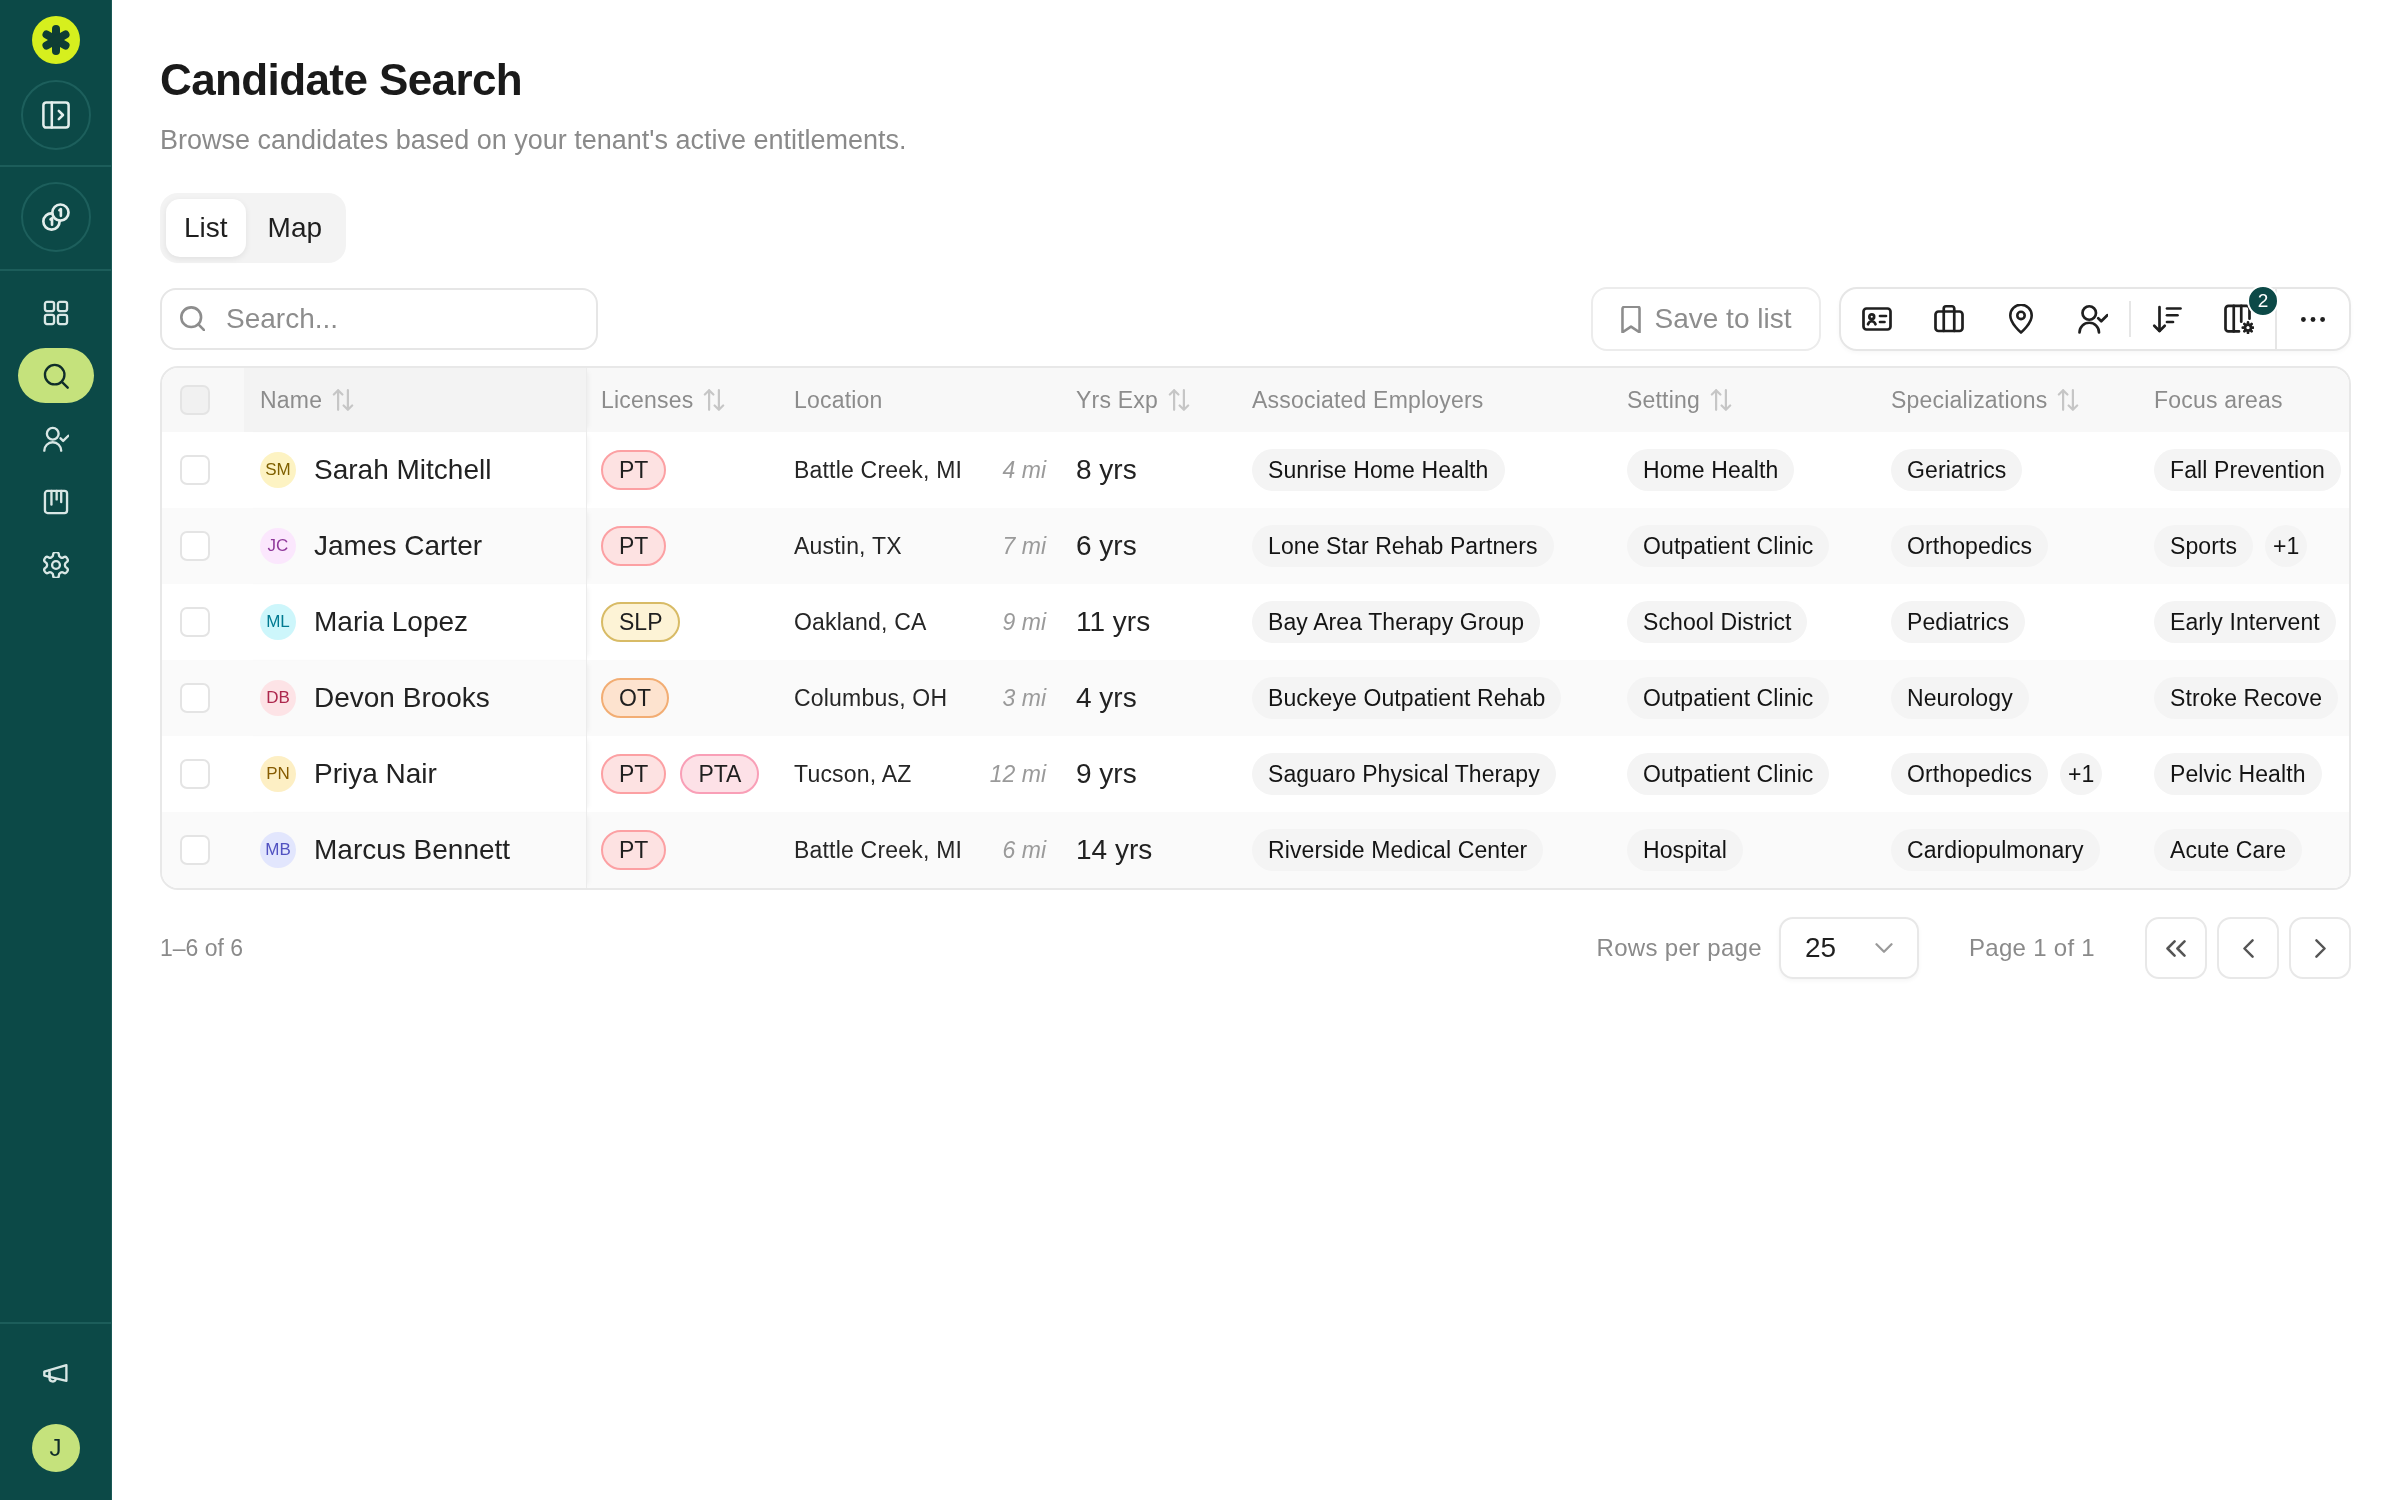 The width and height of the screenshot is (2400, 1500). What do you see at coordinates (2247, 470) in the screenshot?
I see `focus-area-tag: Fall Prevention` at bounding box center [2247, 470].